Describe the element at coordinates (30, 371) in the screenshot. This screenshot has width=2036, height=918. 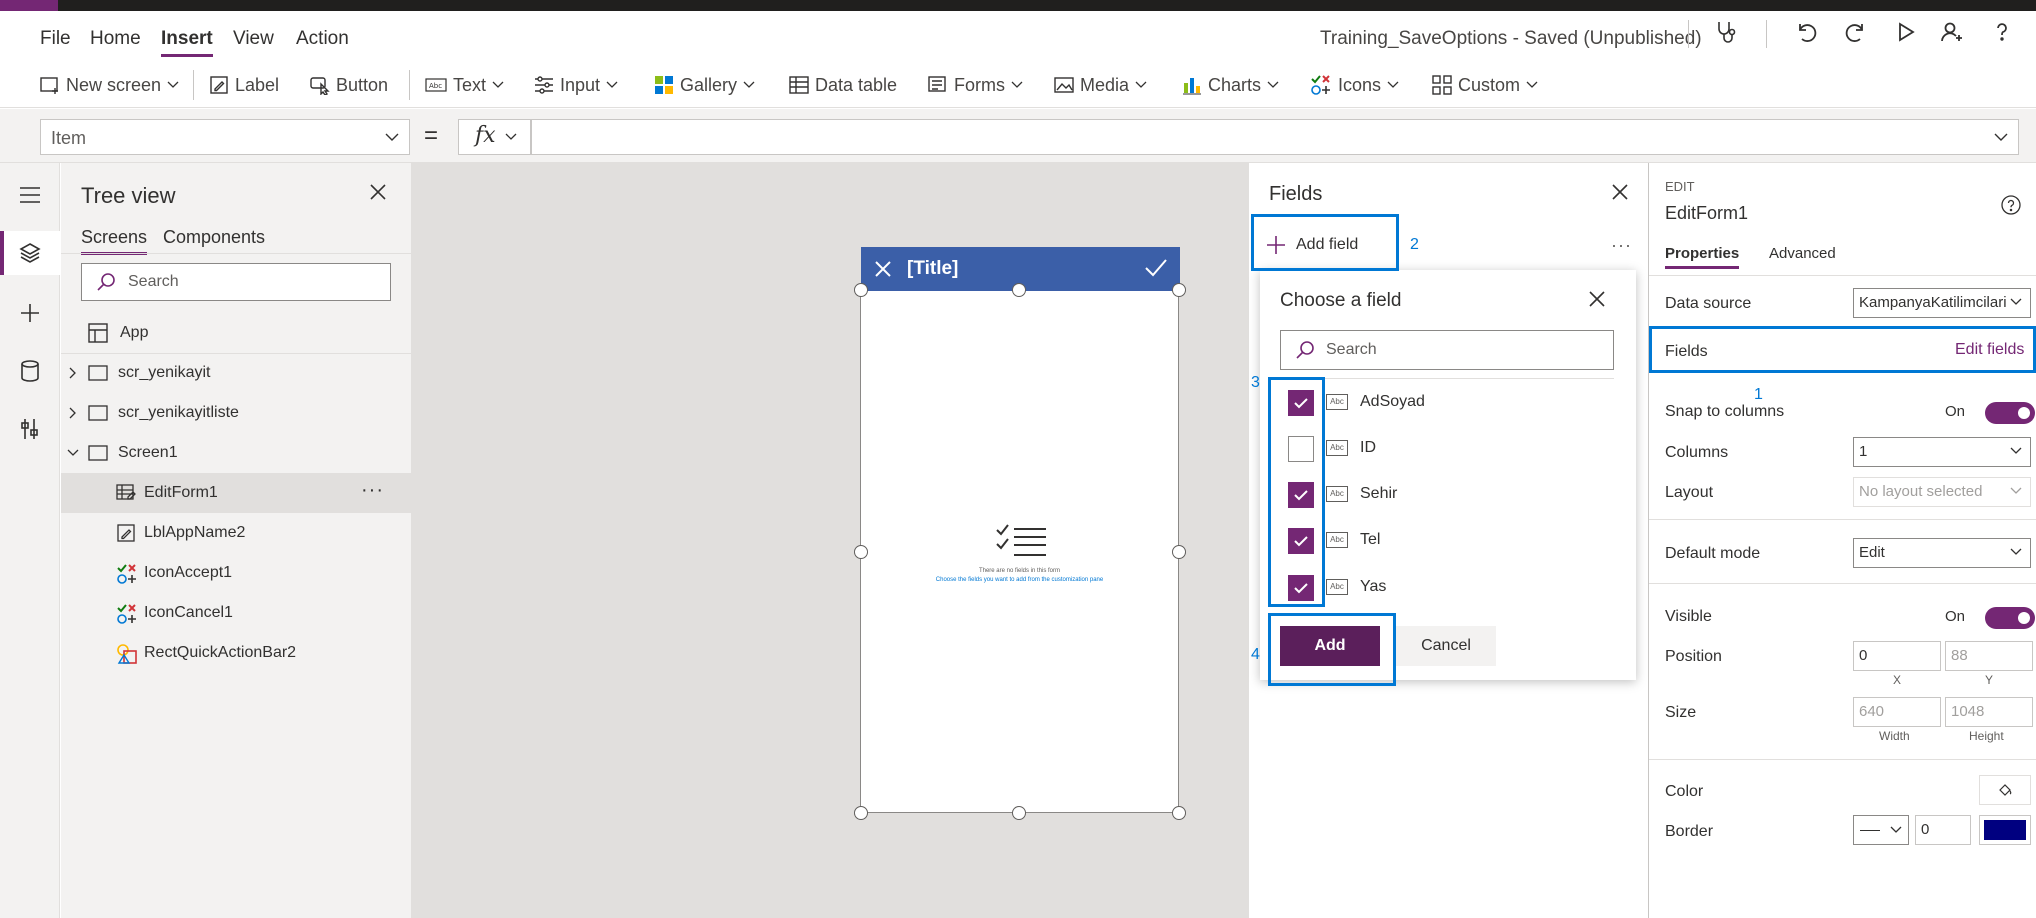
I see `database-icon` at that location.